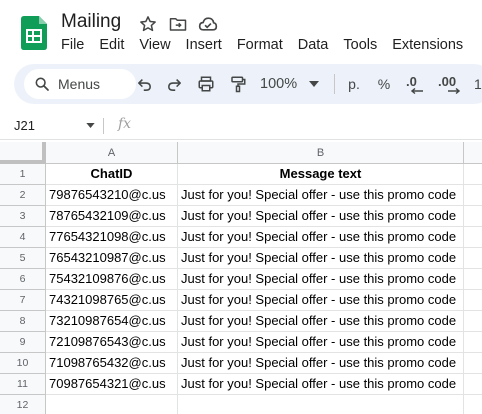 This screenshot has width=482, height=414. I want to click on decrease-decimal-button: .0, so click(417, 84).